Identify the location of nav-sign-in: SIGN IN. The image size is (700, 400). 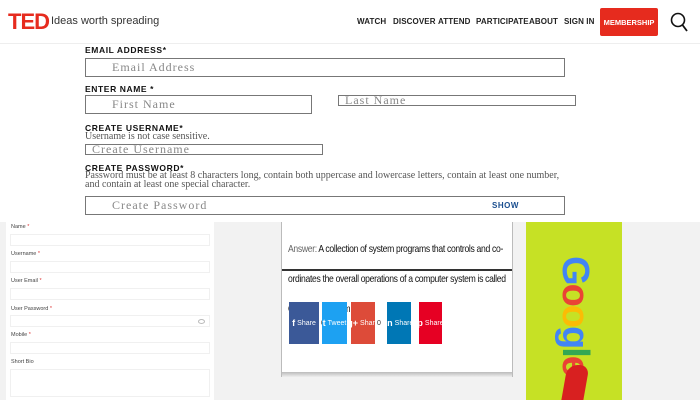
(579, 21).